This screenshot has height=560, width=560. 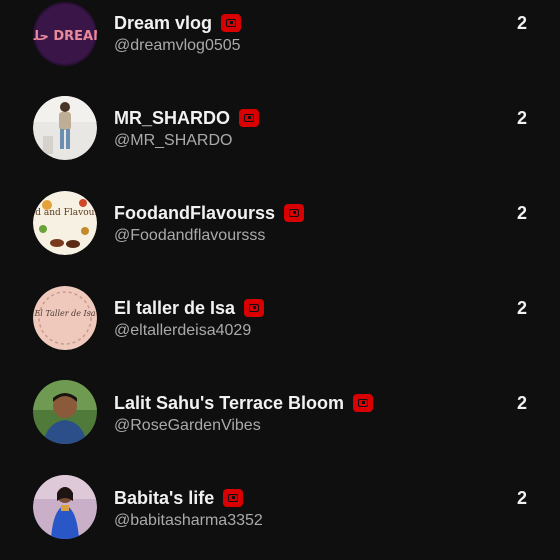 I want to click on channel-name-line: El taller de Isa, so click(x=189, y=308).